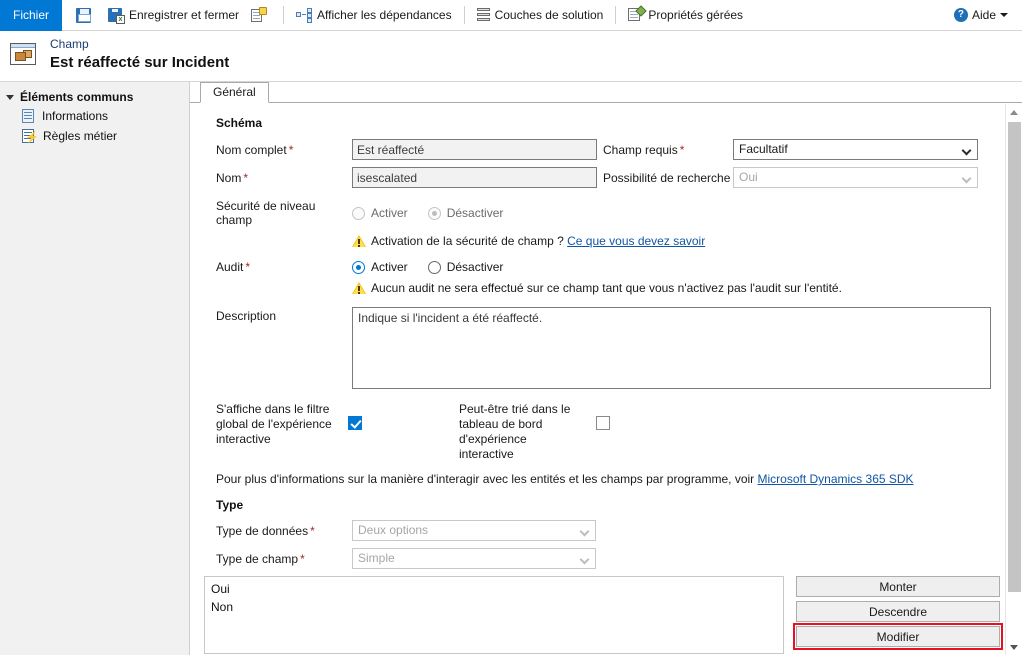 The image size is (1022, 667). I want to click on searchable-label-cell: Possibilité de recherche, so click(665, 178).